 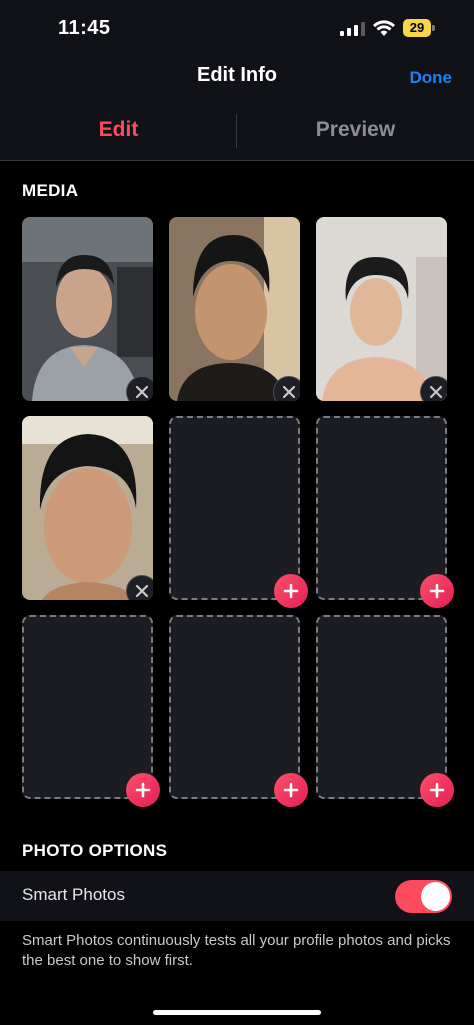 What do you see at coordinates (352, 29) in the screenshot?
I see `signal-icon` at bounding box center [352, 29].